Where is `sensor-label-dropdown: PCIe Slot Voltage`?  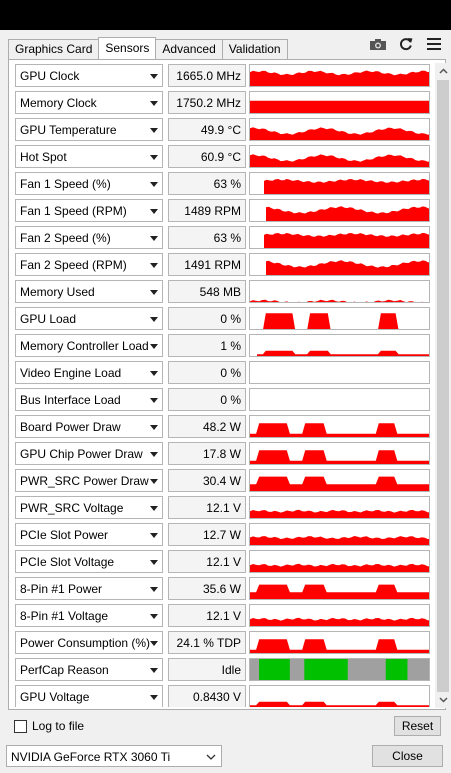 sensor-label-dropdown: PCIe Slot Voltage is located at coordinates (89, 561).